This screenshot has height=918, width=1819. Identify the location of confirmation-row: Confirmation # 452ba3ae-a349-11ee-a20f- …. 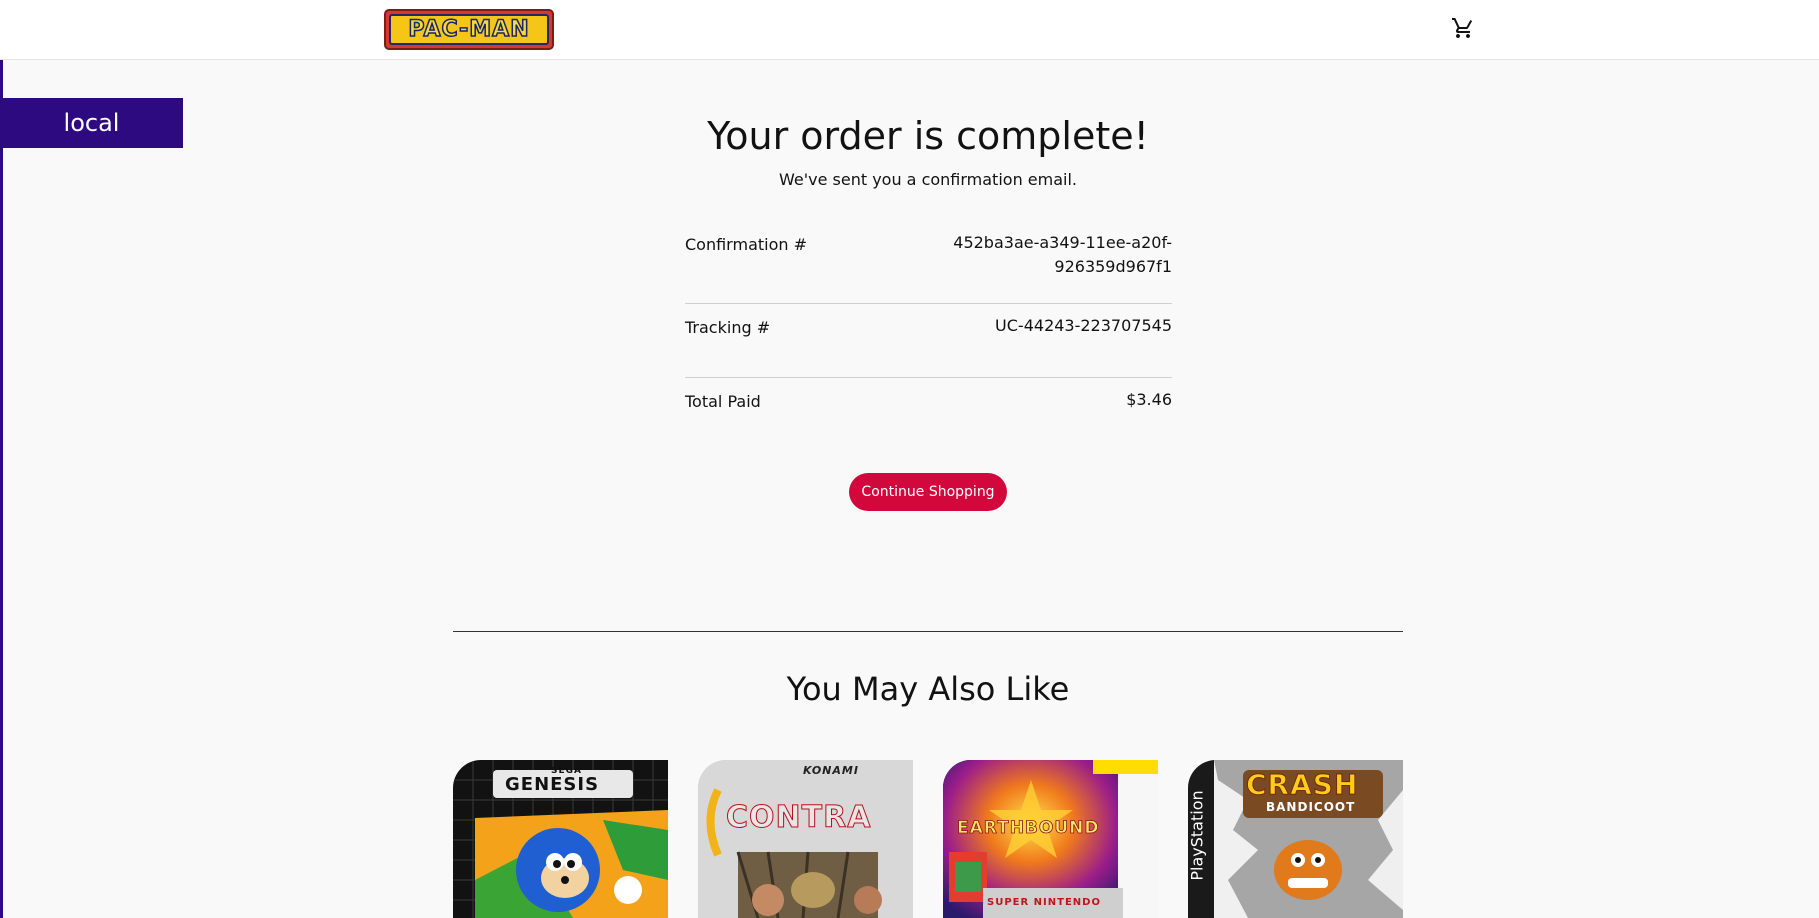
(928, 265).